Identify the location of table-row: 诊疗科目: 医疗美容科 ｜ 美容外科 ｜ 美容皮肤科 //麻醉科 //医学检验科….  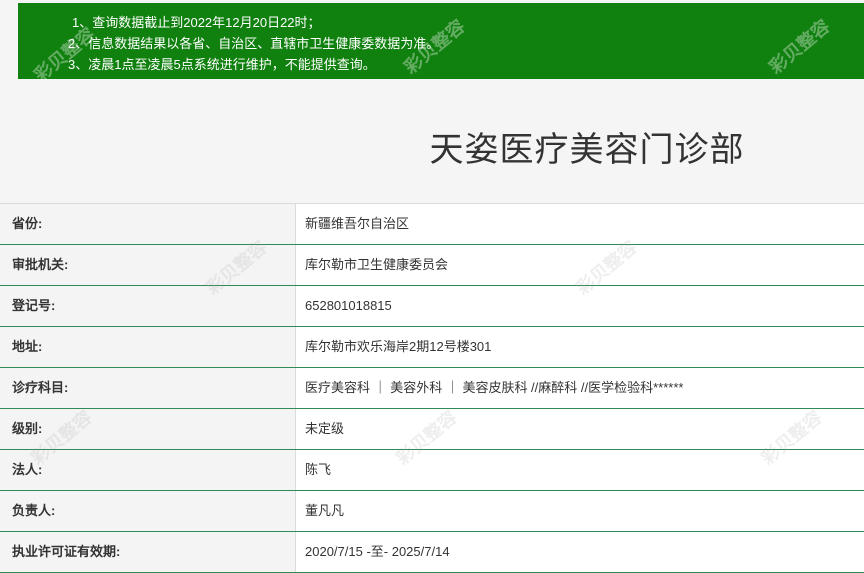
(432, 388).